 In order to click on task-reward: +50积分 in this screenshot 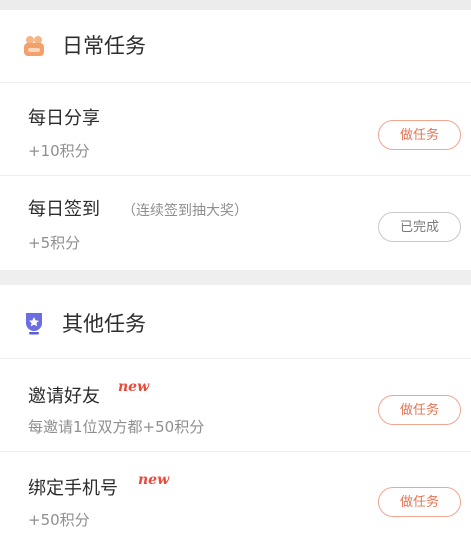, I will do `click(59, 520)`.